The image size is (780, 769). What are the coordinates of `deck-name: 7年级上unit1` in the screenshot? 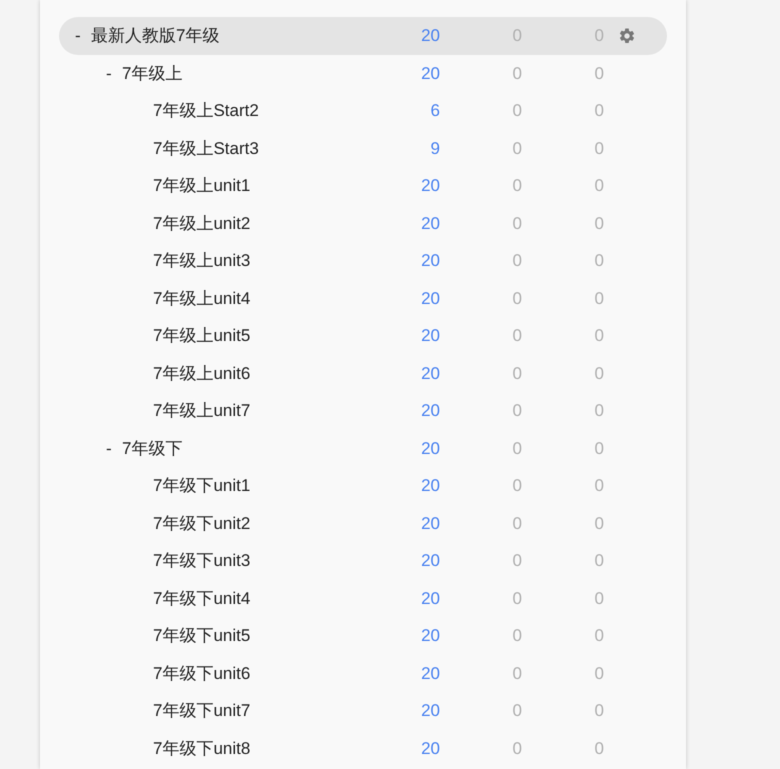 It's located at (201, 185).